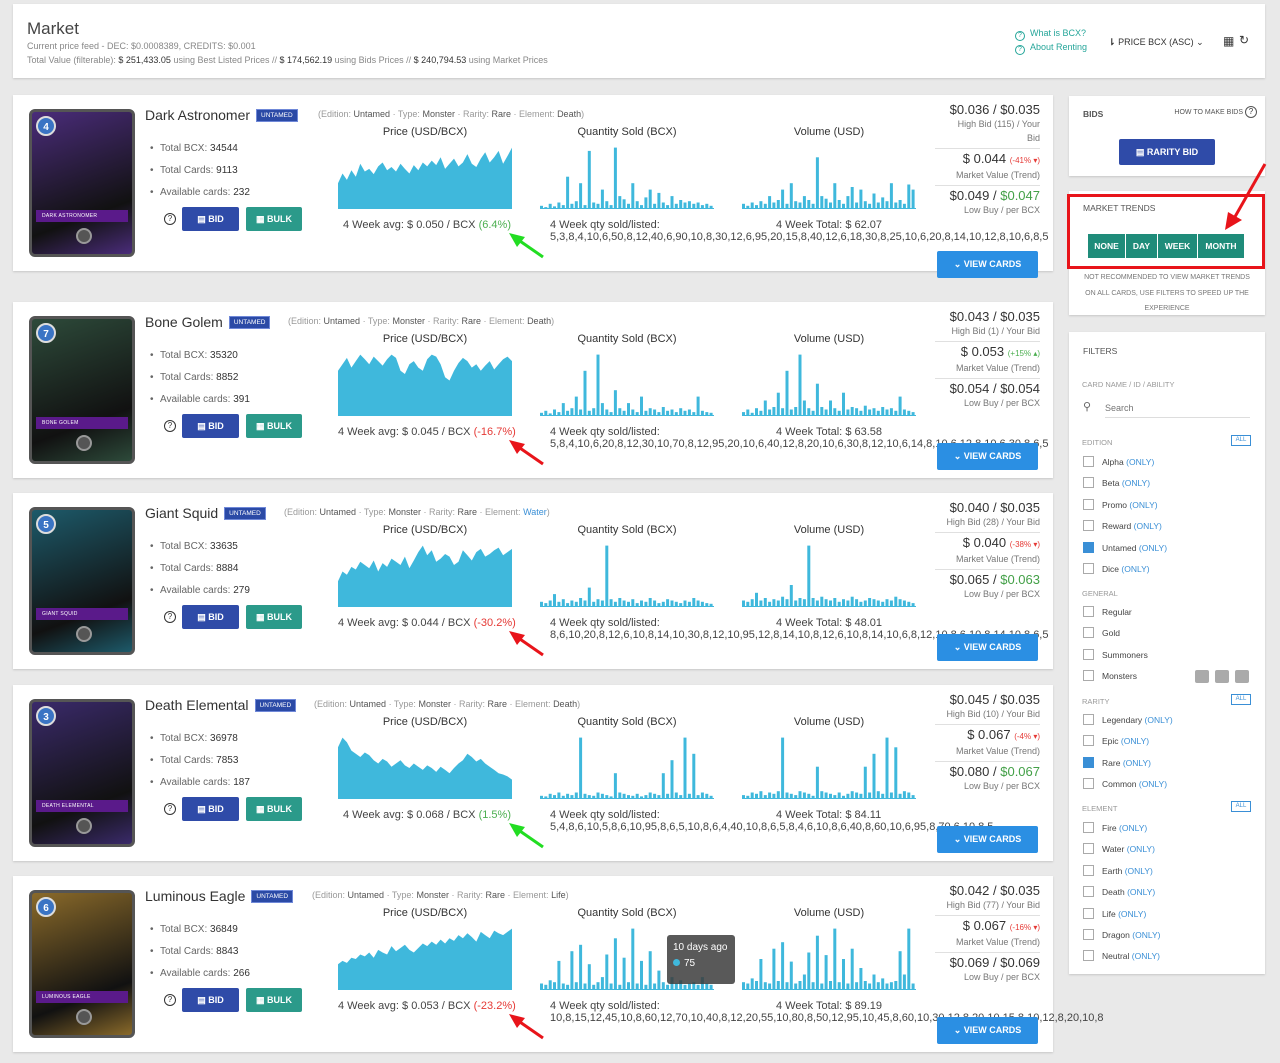 This screenshot has width=1280, height=1063. Describe the element at coordinates (1117, 762) in the screenshot. I see `filter-option-rare: Rare (ONLY)` at that location.